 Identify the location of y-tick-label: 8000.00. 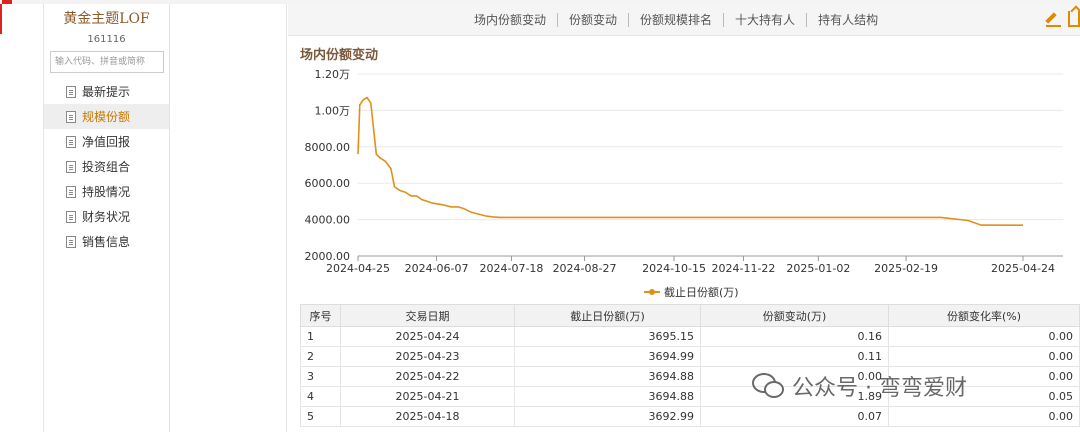
(328, 147).